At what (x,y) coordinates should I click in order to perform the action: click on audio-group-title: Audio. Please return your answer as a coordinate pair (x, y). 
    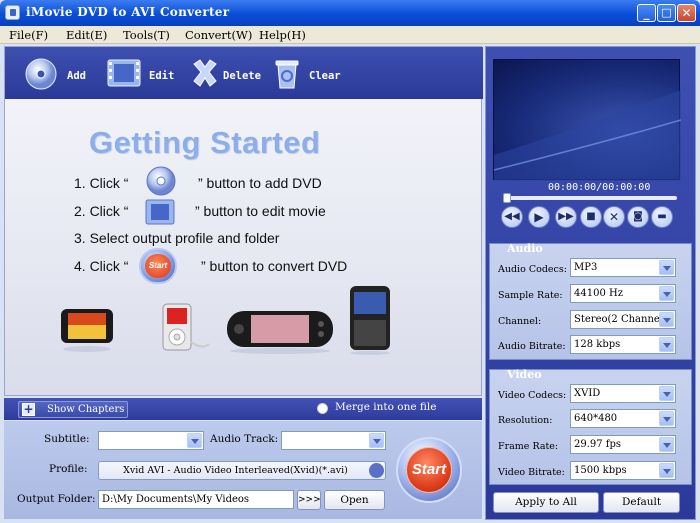
    Looking at the image, I should click on (525, 248).